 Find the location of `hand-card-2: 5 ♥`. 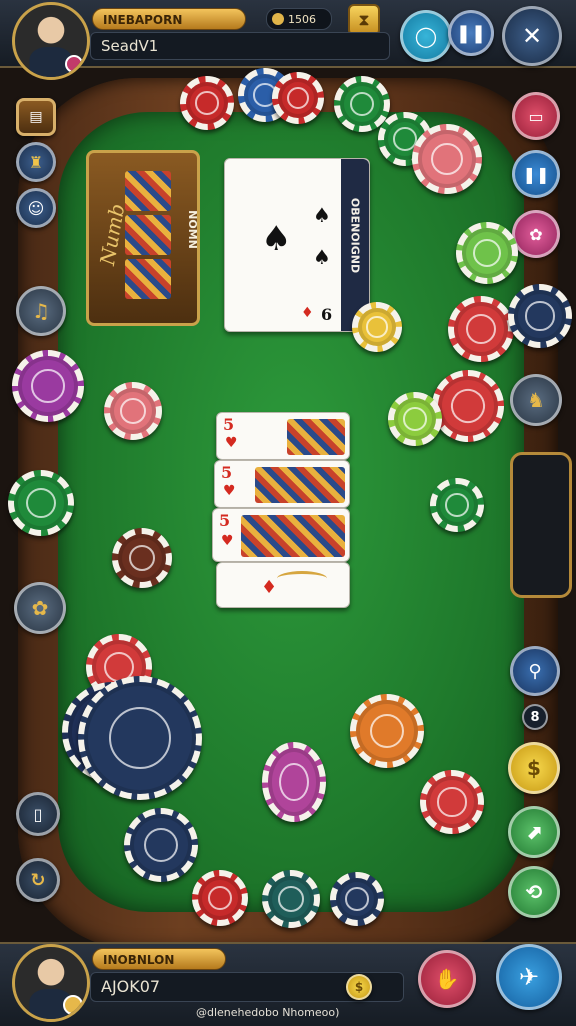

hand-card-2: 5 ♥ is located at coordinates (282, 484).